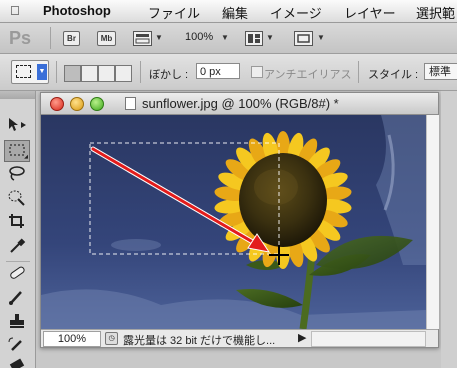 This screenshot has height=368, width=457. I want to click on status-menu-arrow-icon: ▶, so click(302, 337).